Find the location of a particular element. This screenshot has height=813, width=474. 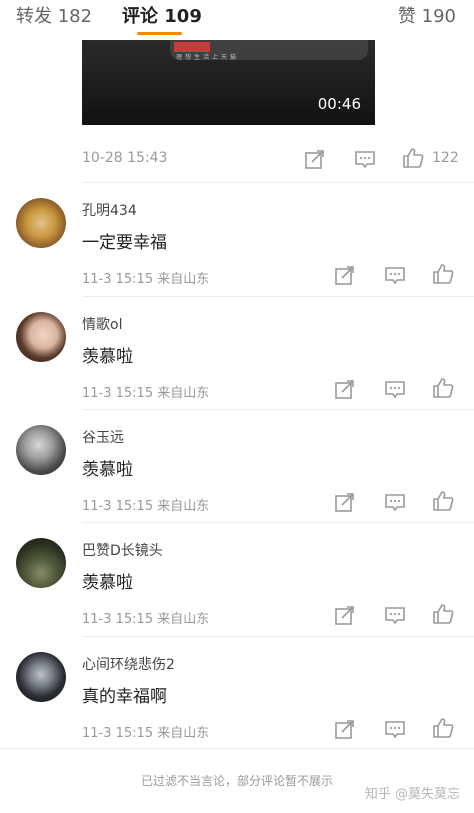

video-thumbnail: 理想生活上天猫 00:46 is located at coordinates (228, 82).